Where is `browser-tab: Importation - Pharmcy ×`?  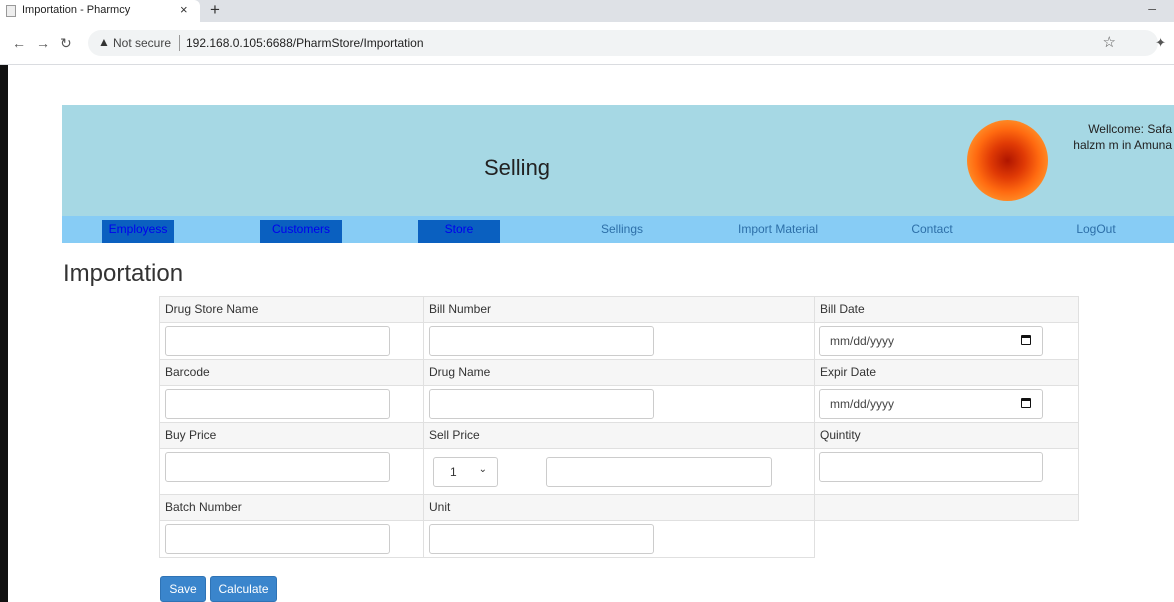 browser-tab: Importation - Pharmcy × is located at coordinates (100, 11).